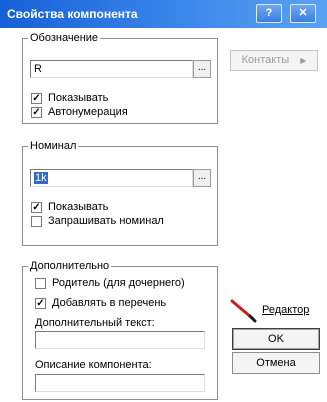 The height and width of the screenshot is (402, 327). I want to click on add-to-list-label: Добавлять в перечень, so click(109, 303).